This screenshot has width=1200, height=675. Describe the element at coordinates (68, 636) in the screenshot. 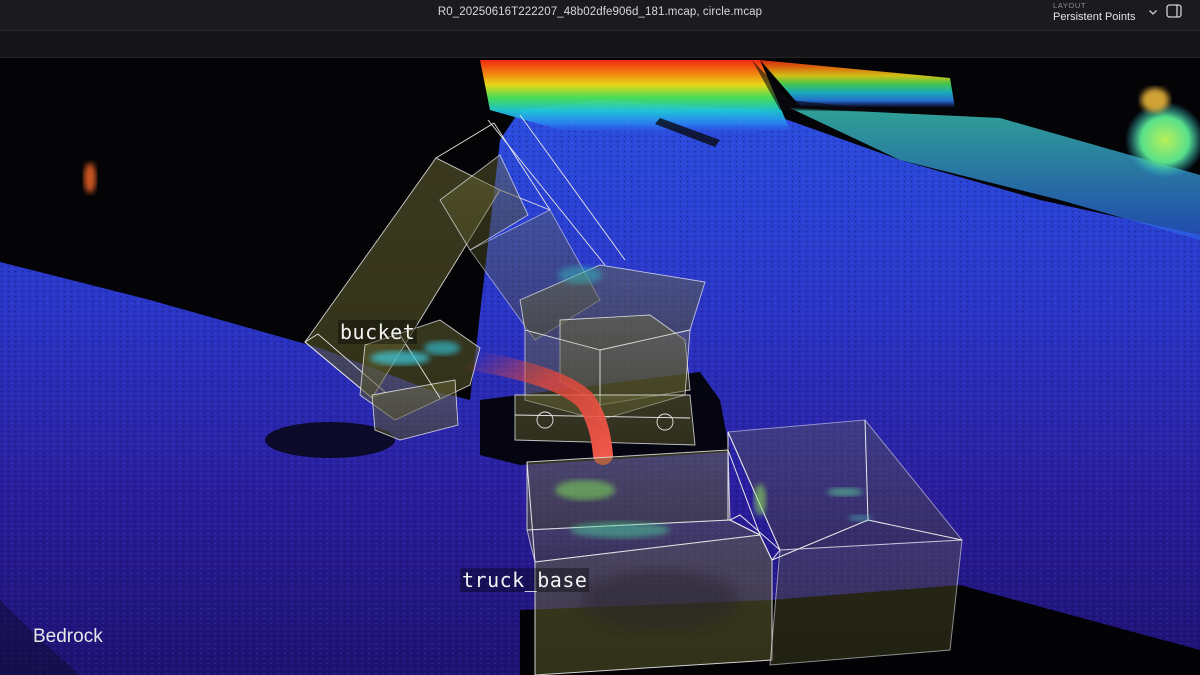

I see `bedrock-watermark: Bedrock` at that location.